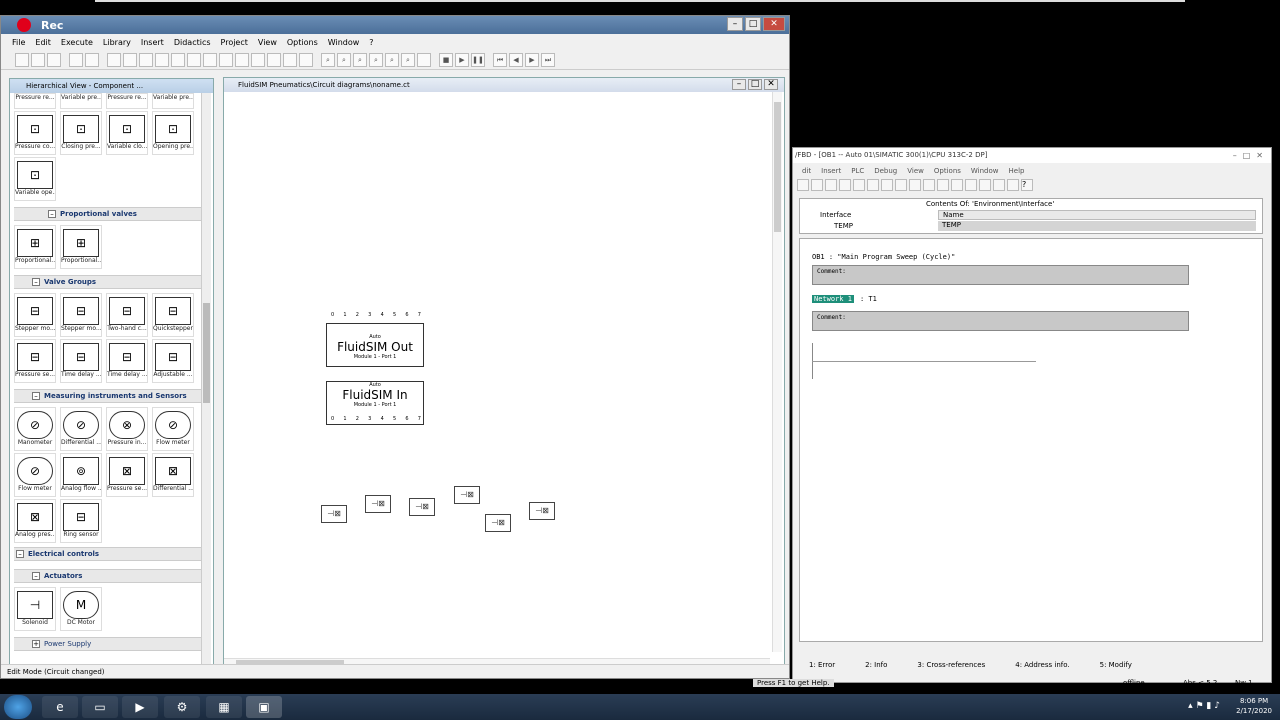 The height and width of the screenshot is (720, 1280). What do you see at coordinates (999, 185) in the screenshot?
I see `branch-open-icon` at bounding box center [999, 185].